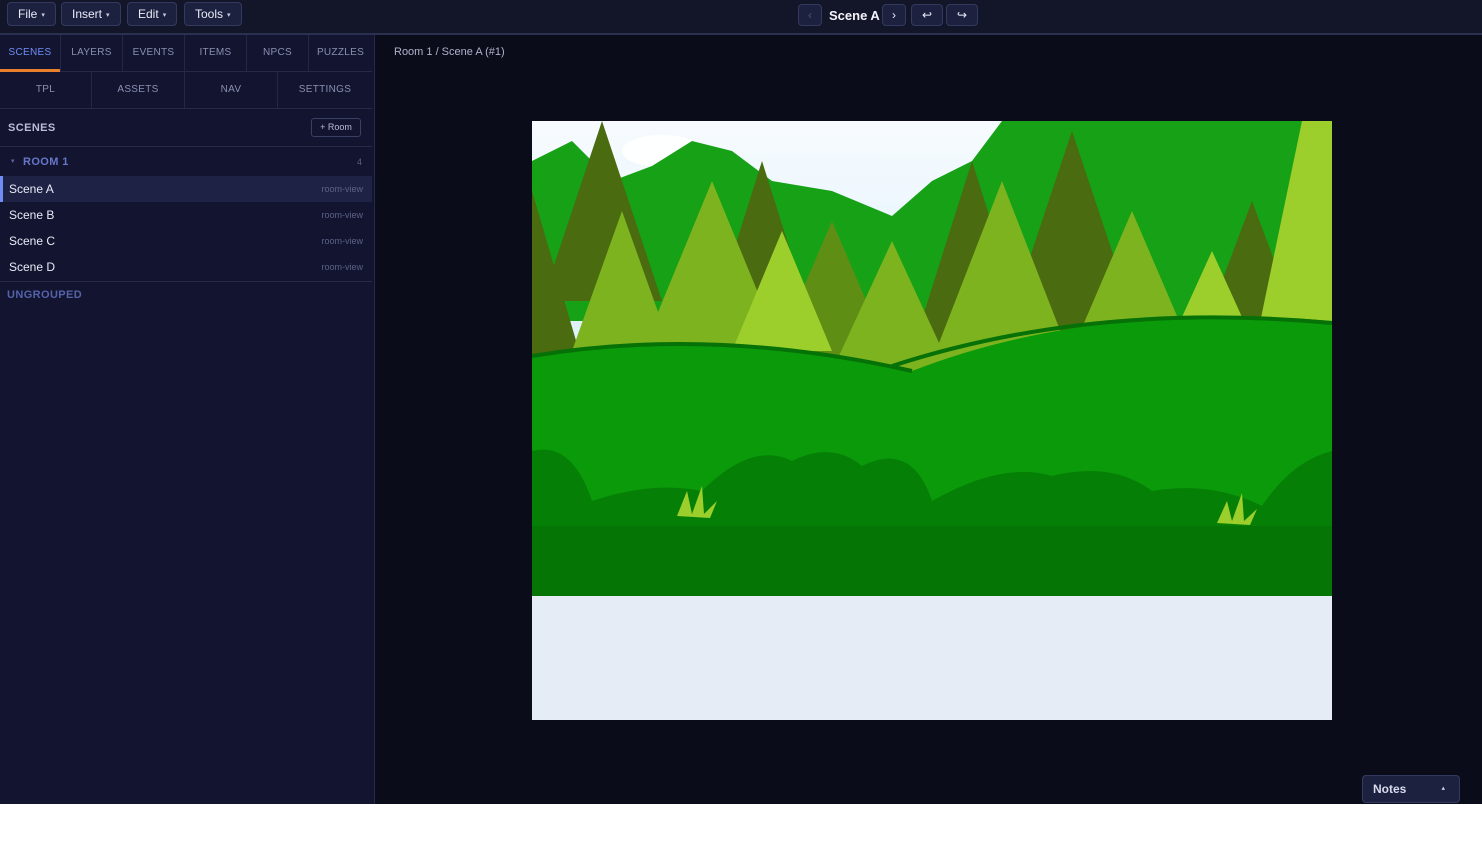 The width and height of the screenshot is (1482, 859). Describe the element at coordinates (186, 189) in the screenshot. I see `scene-list-item: Scene A room-view` at that location.